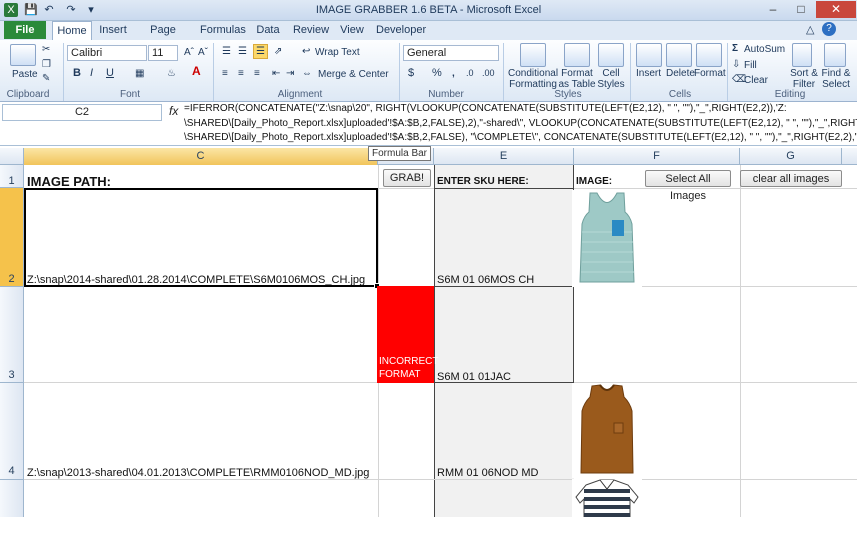  What do you see at coordinates (23, 55) in the screenshot?
I see `paste-icon` at bounding box center [23, 55].